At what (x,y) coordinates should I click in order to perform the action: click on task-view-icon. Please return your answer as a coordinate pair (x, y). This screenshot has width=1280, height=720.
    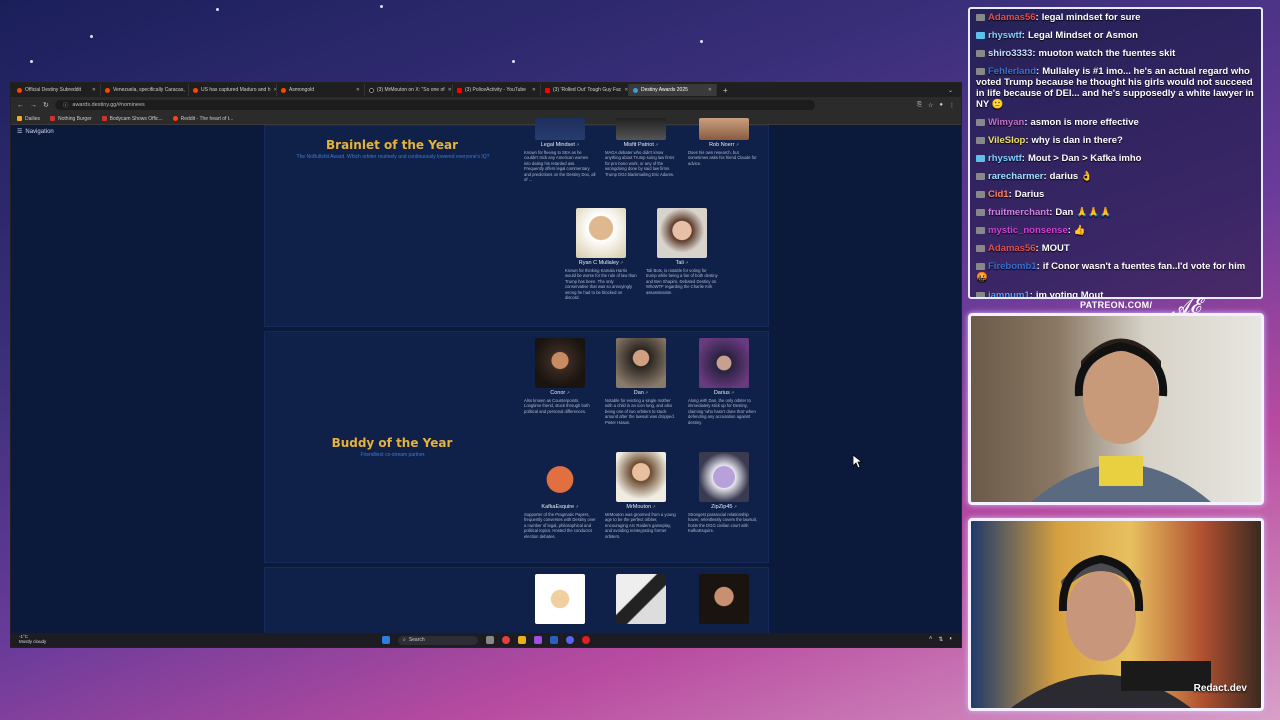
    Looking at the image, I should click on (490, 640).